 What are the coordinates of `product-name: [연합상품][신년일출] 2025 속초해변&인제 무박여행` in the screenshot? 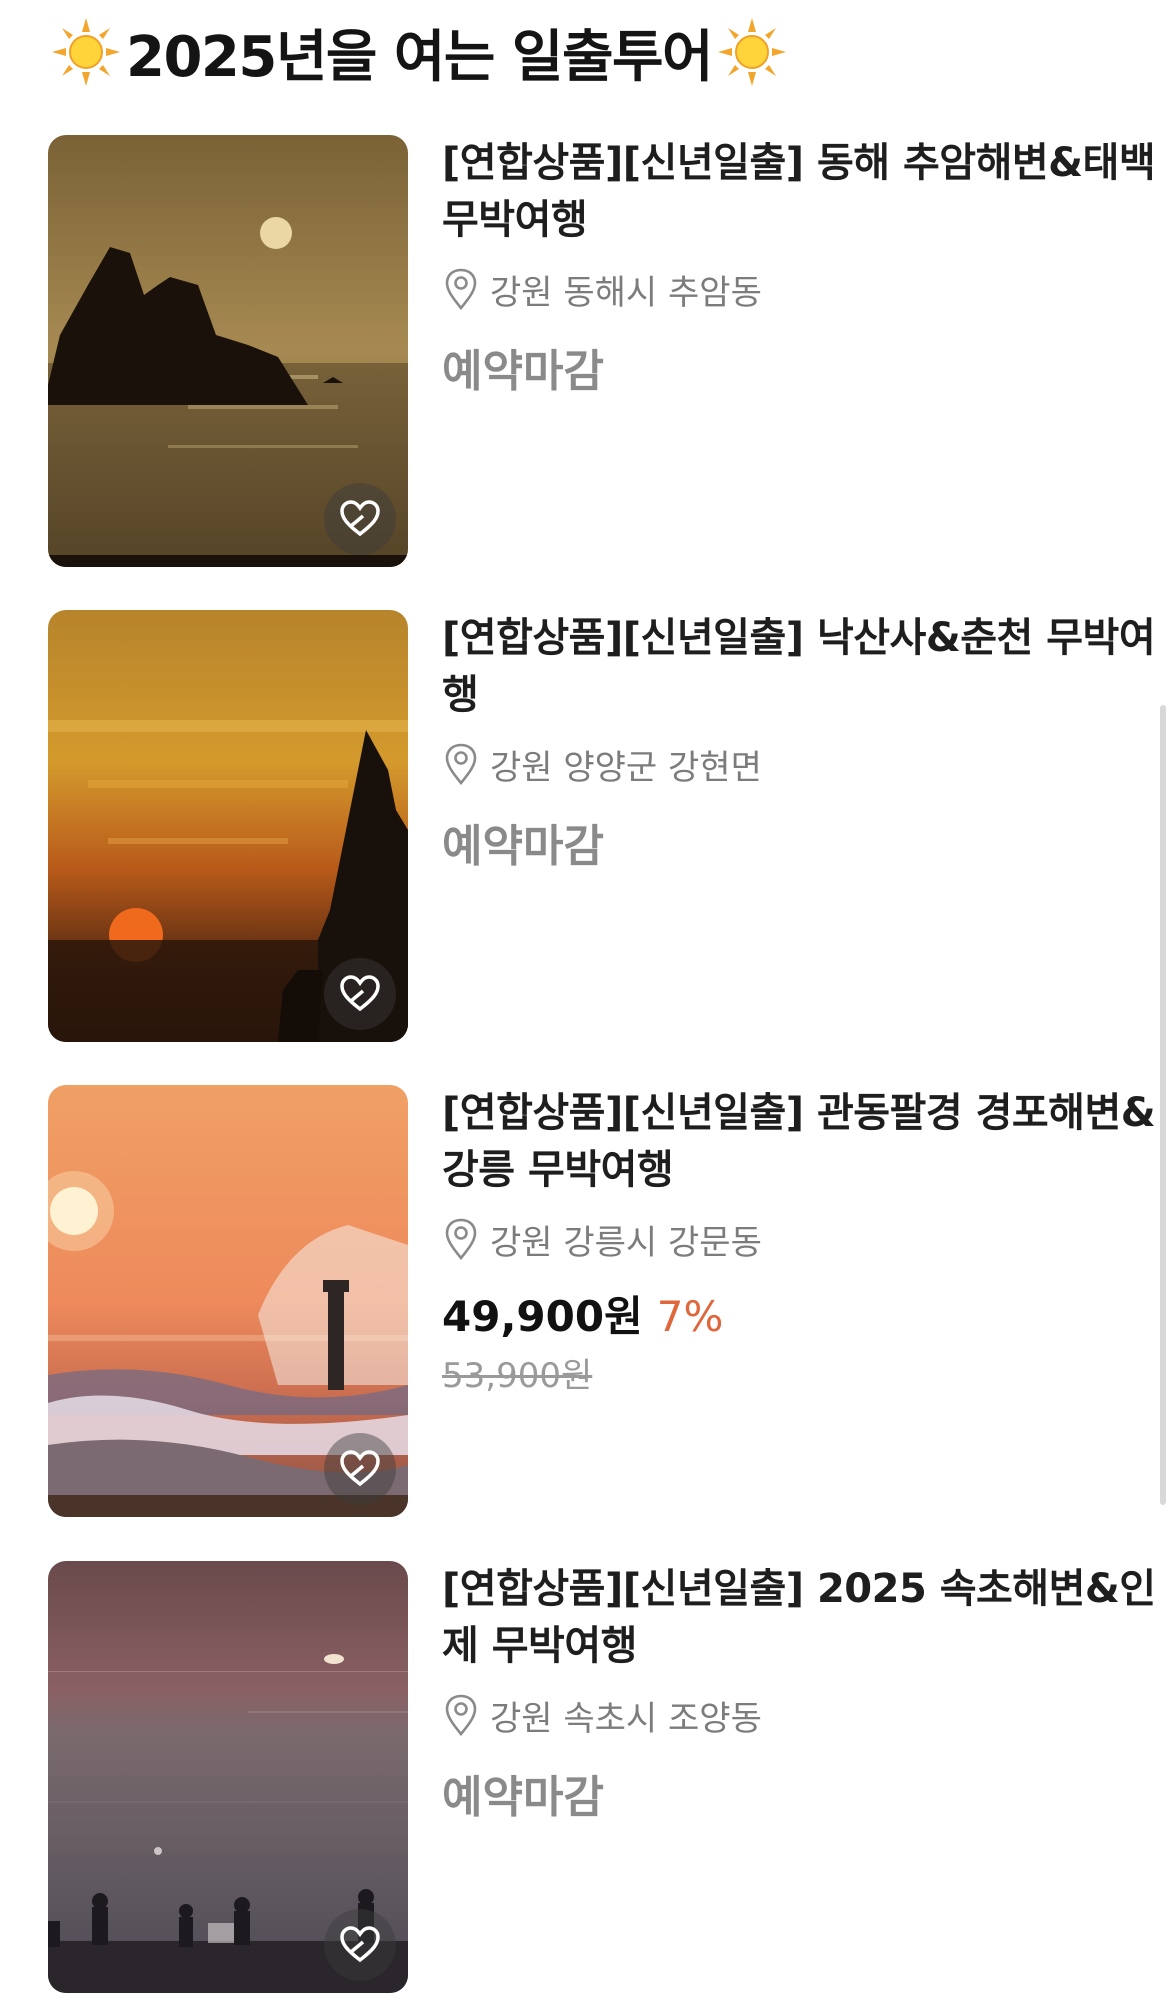 It's located at (806, 1618).